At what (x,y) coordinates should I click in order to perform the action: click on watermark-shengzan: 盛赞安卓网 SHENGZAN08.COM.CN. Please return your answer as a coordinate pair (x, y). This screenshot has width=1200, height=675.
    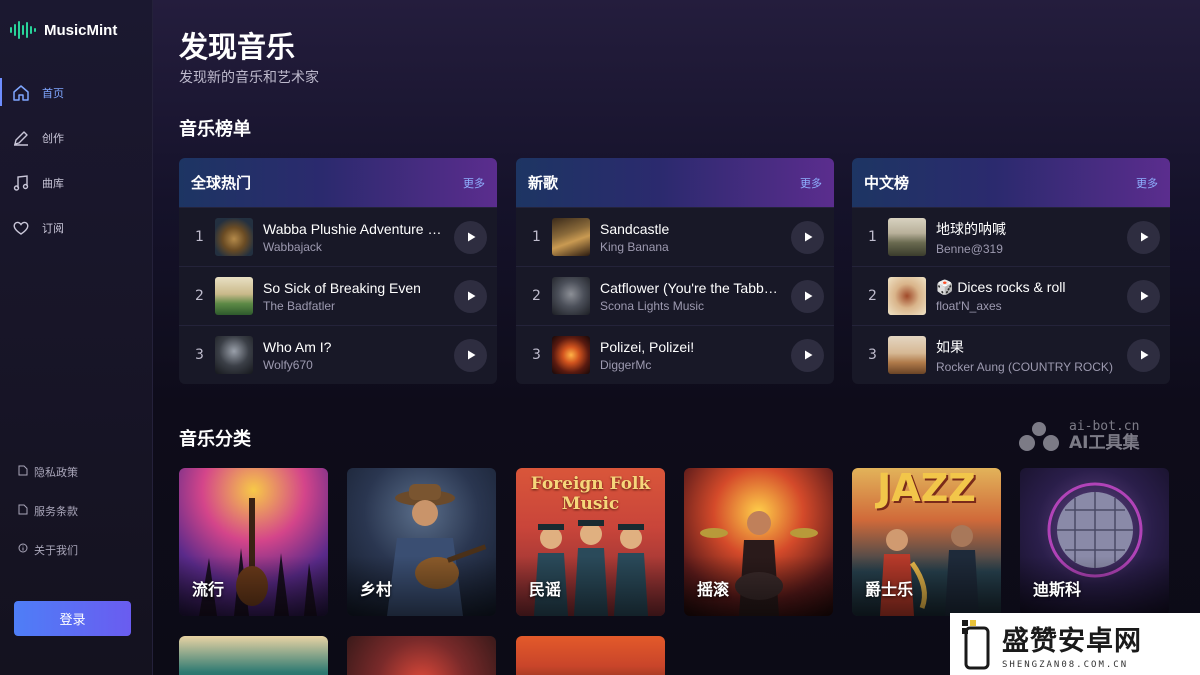
    Looking at the image, I should click on (1075, 644).